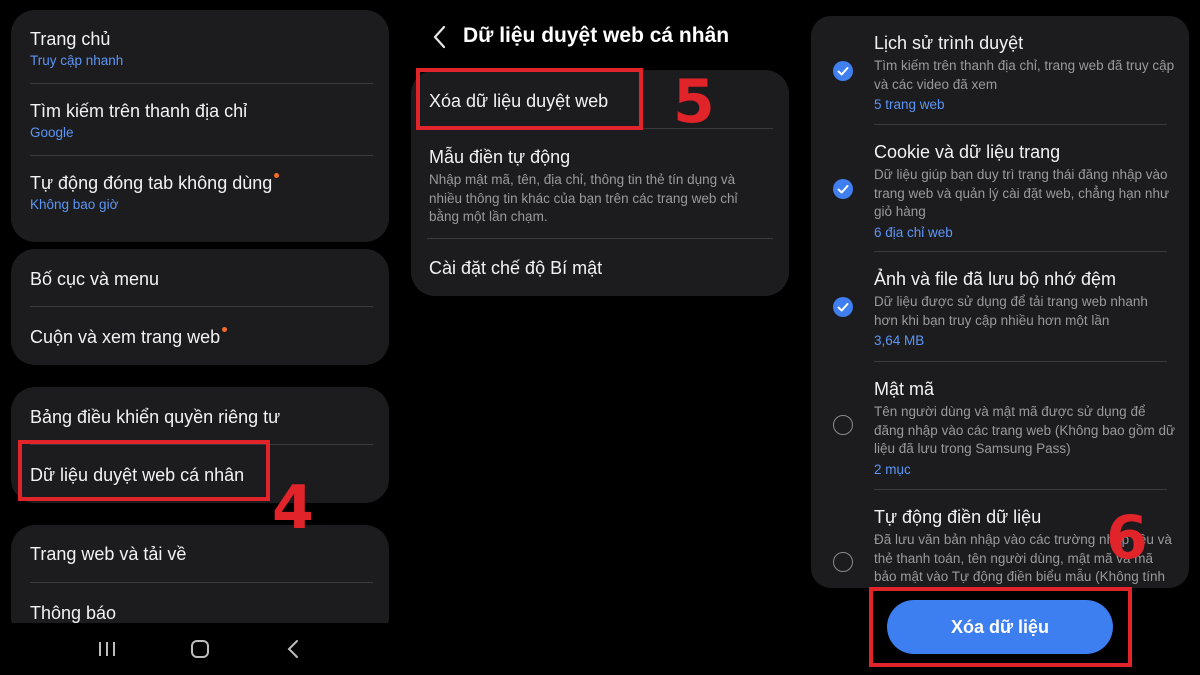 This screenshot has width=1200, height=675. Describe the element at coordinates (899, 340) in the screenshot. I see `option-size: 3,64 MB` at that location.